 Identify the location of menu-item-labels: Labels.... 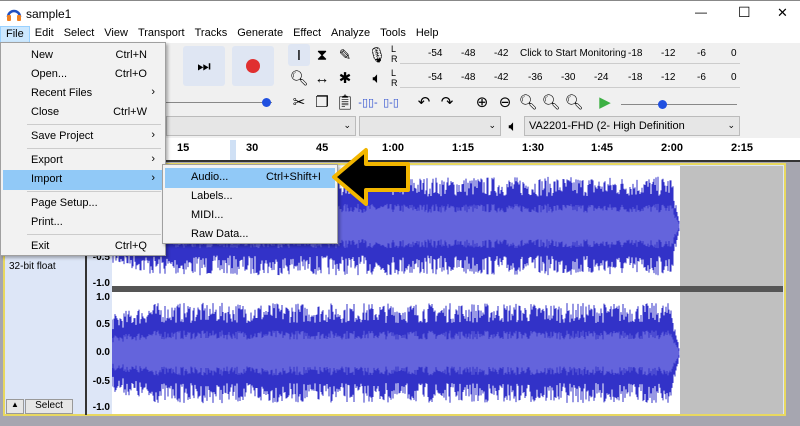
(250, 197).